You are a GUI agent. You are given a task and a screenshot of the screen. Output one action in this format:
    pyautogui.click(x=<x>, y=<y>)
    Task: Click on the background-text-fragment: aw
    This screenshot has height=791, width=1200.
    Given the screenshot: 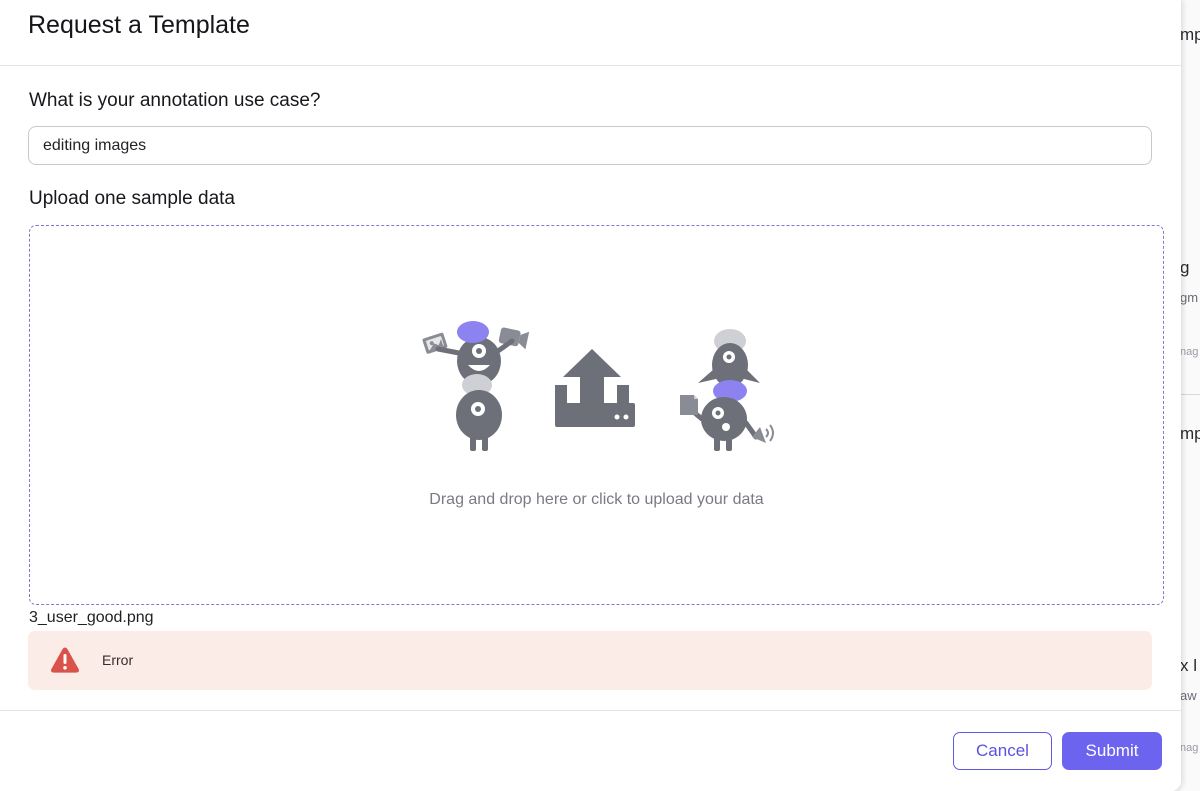 What is the action you would take?
    pyautogui.click(x=1188, y=695)
    